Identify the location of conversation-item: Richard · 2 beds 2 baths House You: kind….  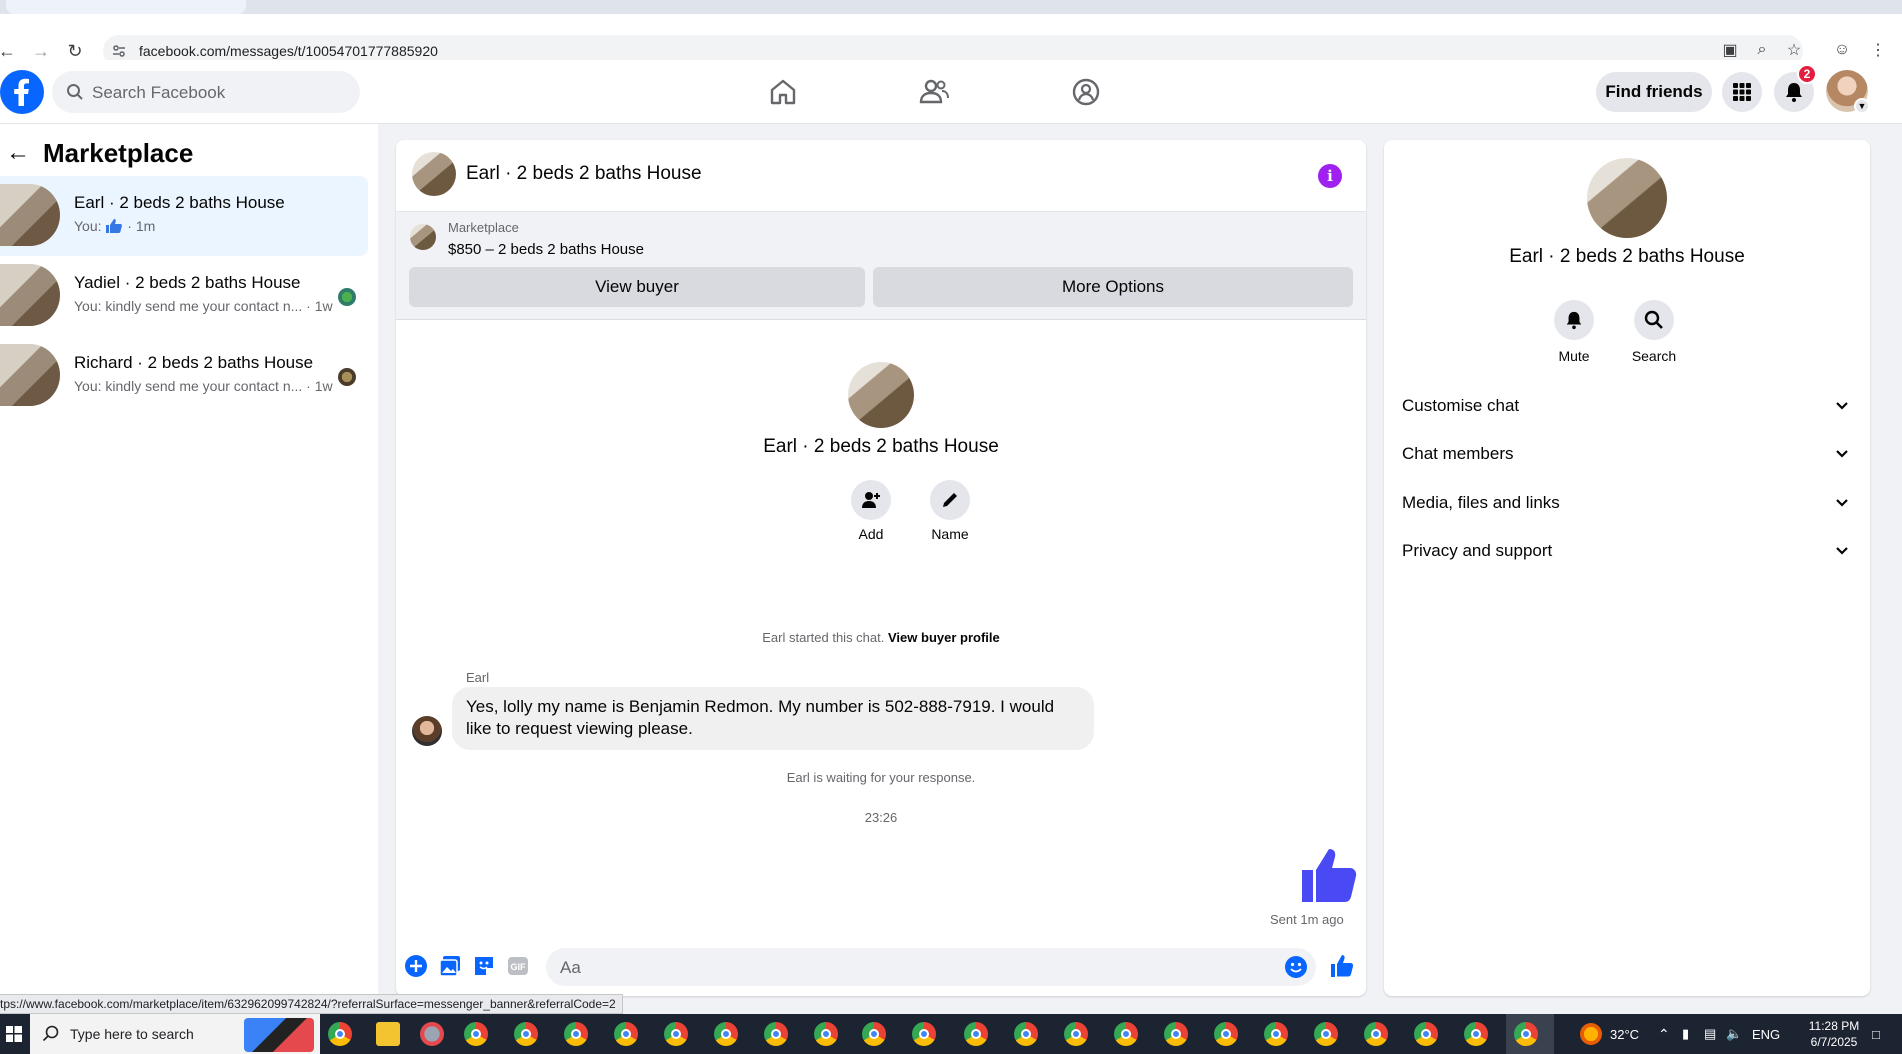
(184, 376).